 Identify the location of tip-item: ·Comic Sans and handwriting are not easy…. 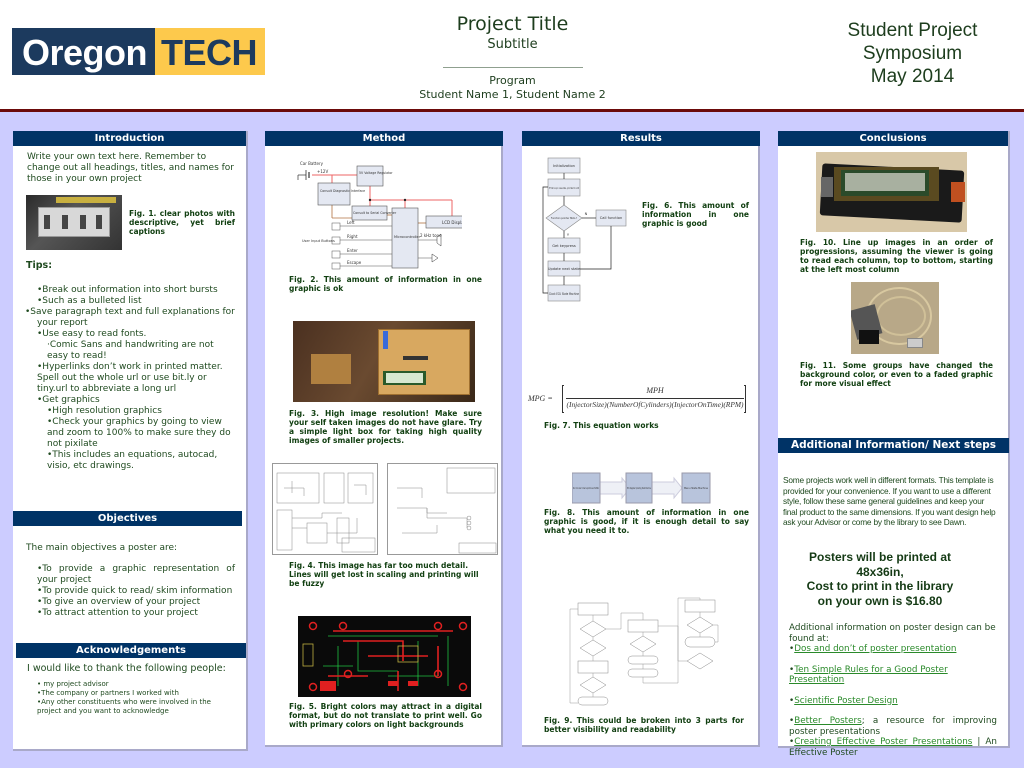
(130, 350).